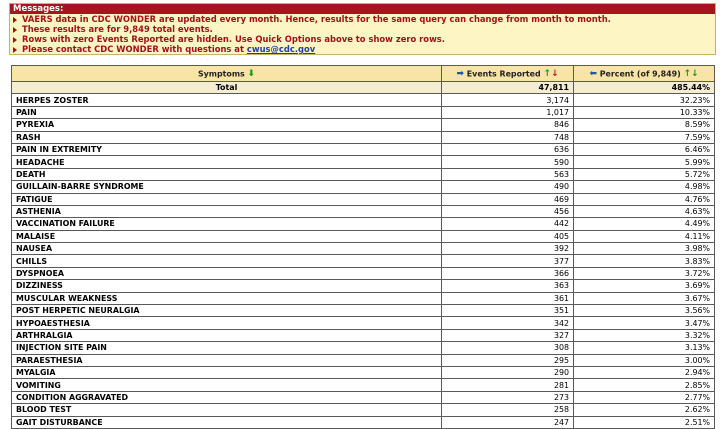  Describe the element at coordinates (363, 211) in the screenshot. I see `table-row: ASTHENIA 456 4.63%` at that location.